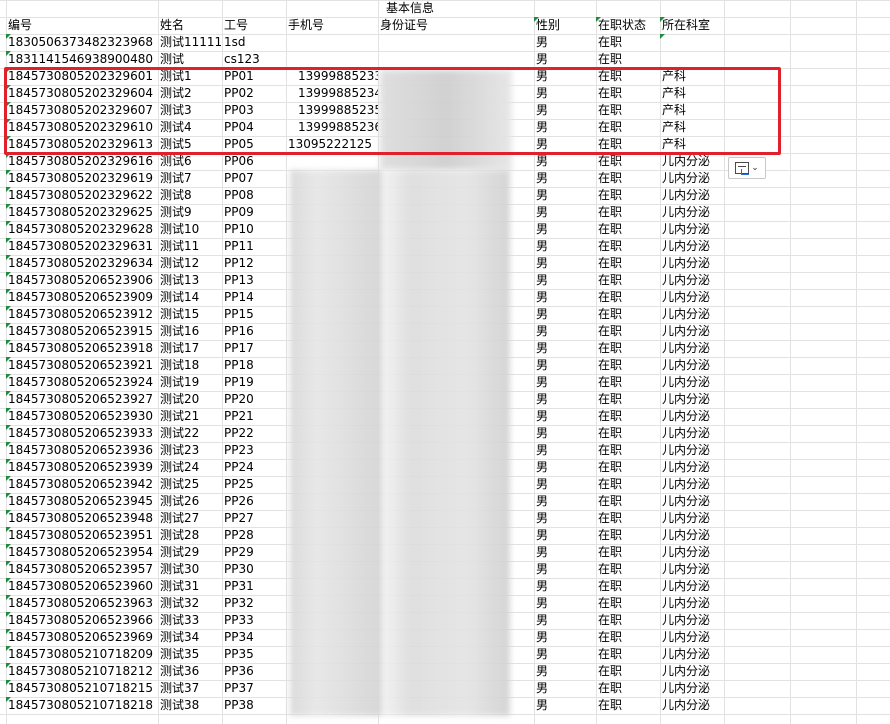 The height and width of the screenshot is (724, 890). What do you see at coordinates (190, 552) in the screenshot?
I see `cell-name: 测试29` at bounding box center [190, 552].